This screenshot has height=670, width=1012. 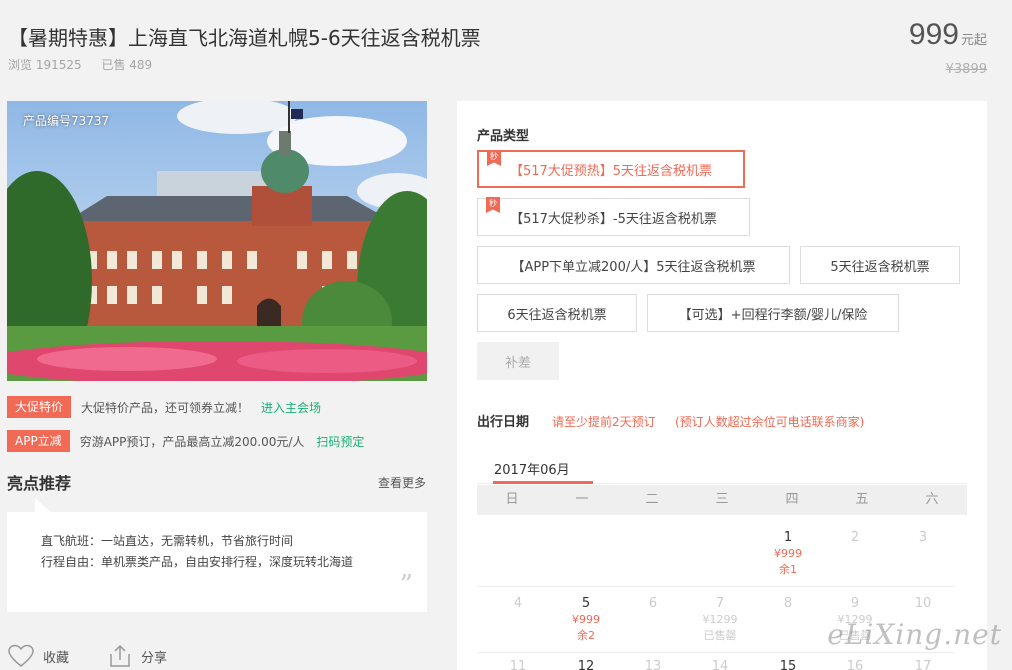 I want to click on option-extras: 【可选】+回程行李额/婴儿/保险, so click(x=773, y=313).